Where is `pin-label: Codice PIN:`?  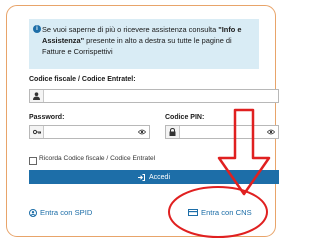 pin-label: Codice PIN: is located at coordinates (185, 117).